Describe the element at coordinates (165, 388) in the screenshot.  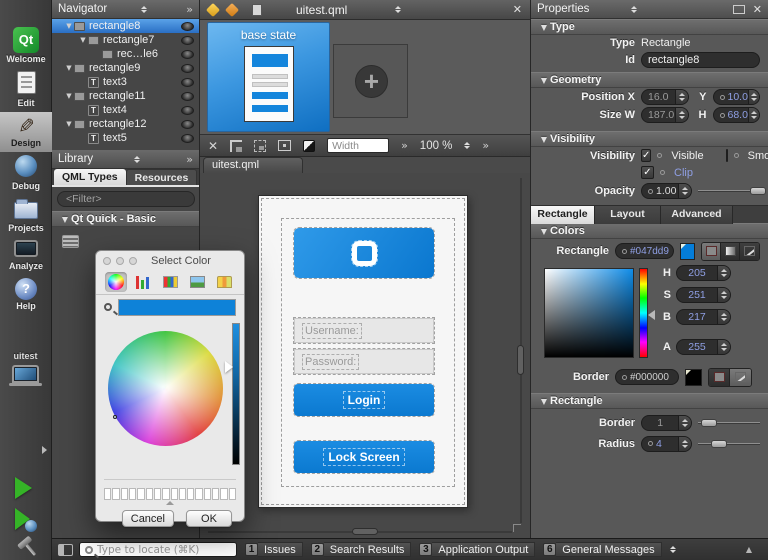
I see `color-wheel` at that location.